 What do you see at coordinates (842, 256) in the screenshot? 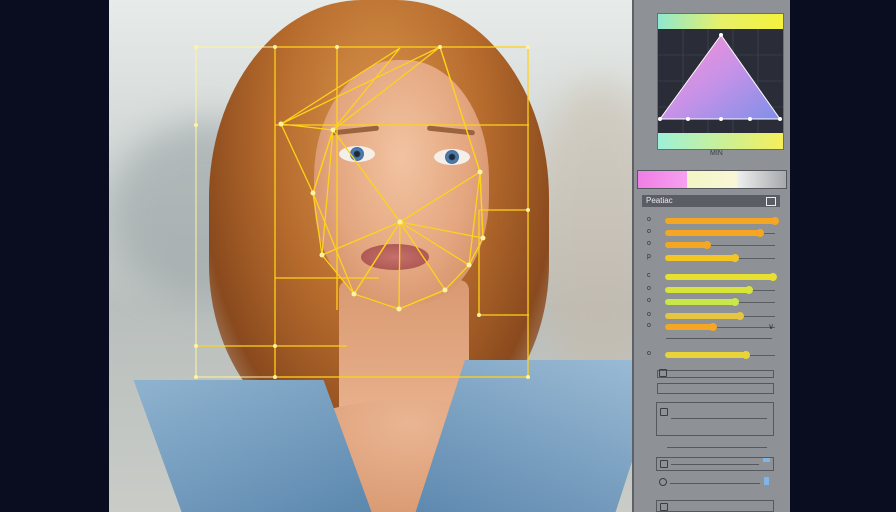
I see `right-letterbox` at bounding box center [842, 256].